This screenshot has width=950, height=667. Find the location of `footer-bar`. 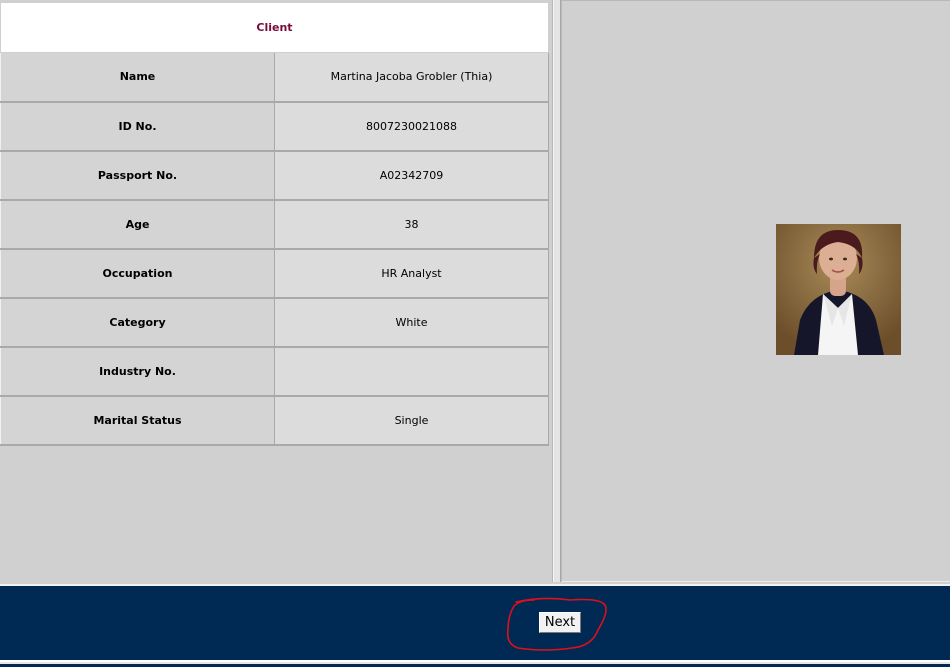

footer-bar is located at coordinates (475, 622).